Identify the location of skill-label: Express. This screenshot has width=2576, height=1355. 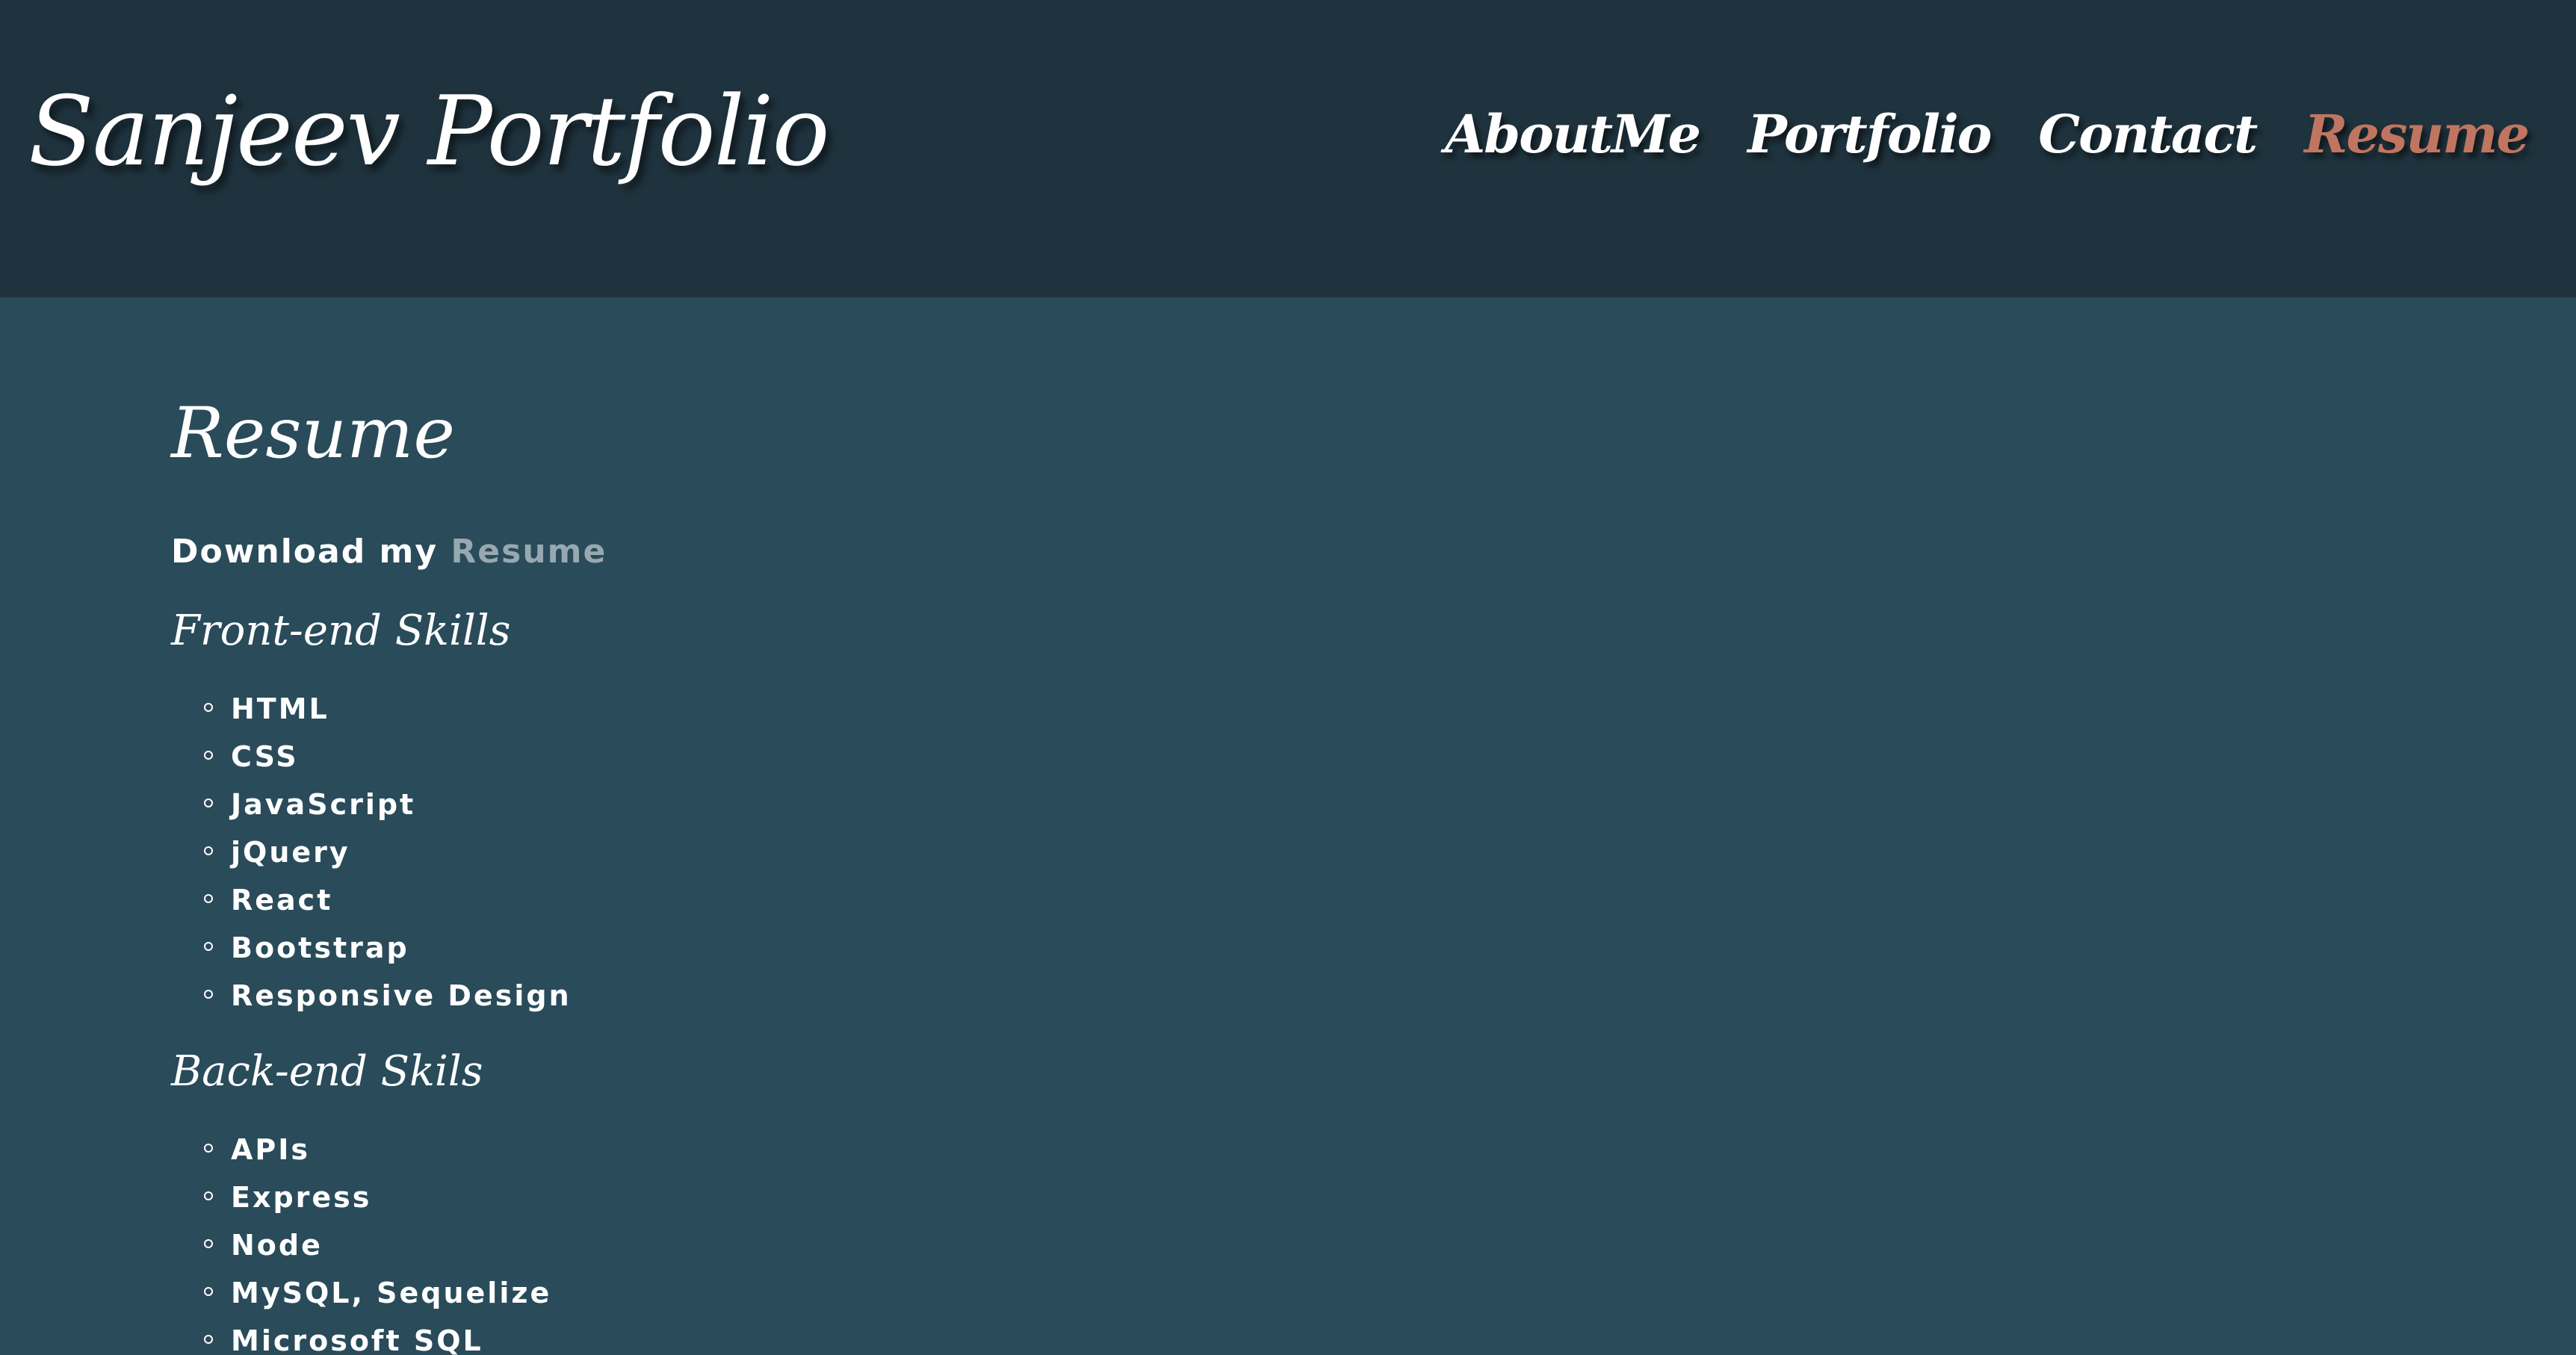
(301, 1198).